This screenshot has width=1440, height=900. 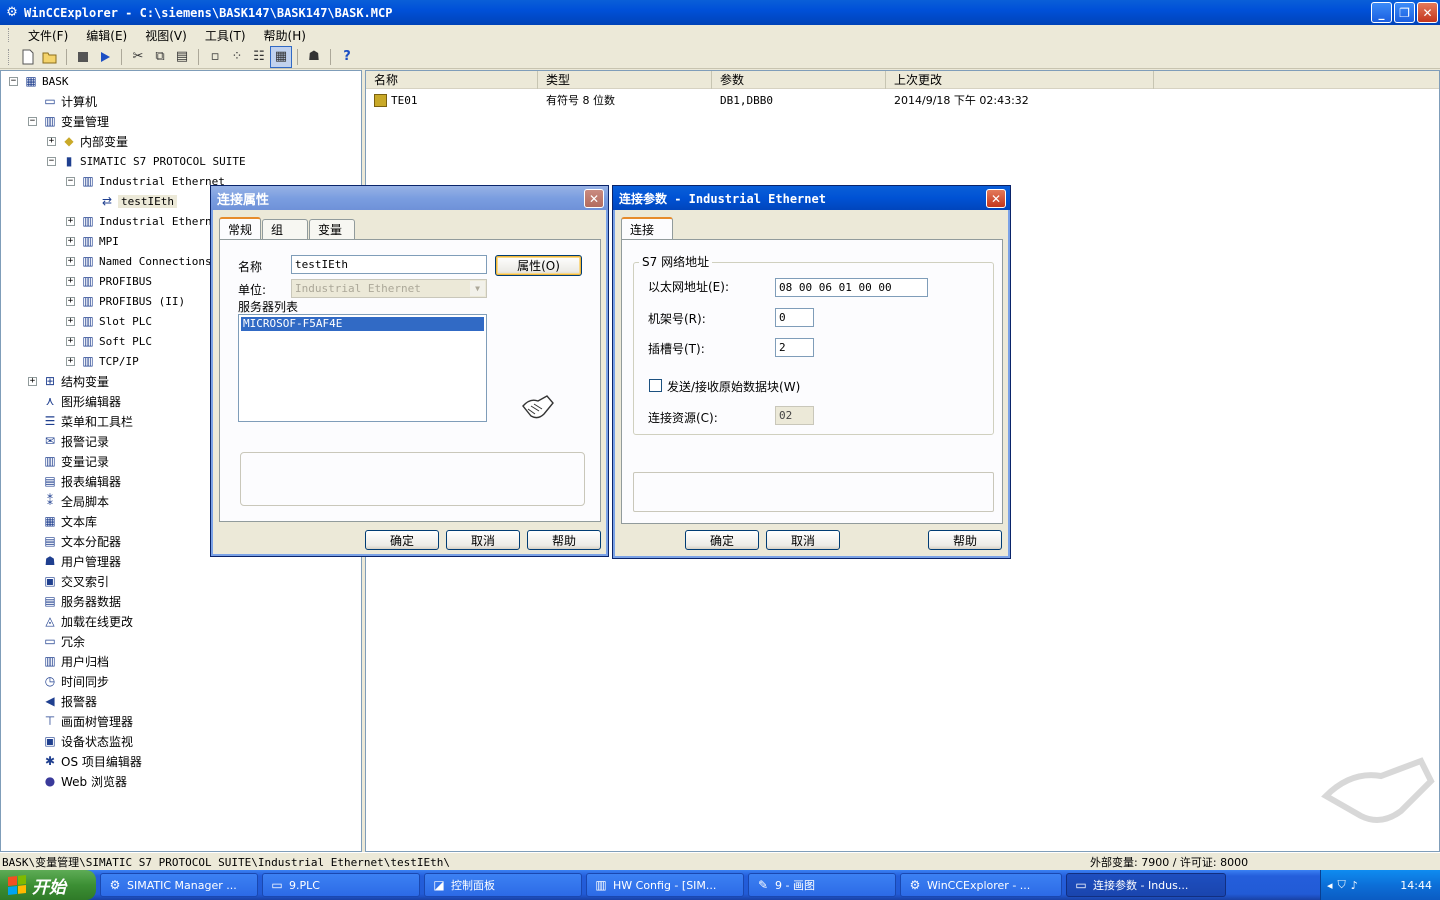 I want to click on tree-item: + ▥ PROFIBUS, so click(x=109, y=281).